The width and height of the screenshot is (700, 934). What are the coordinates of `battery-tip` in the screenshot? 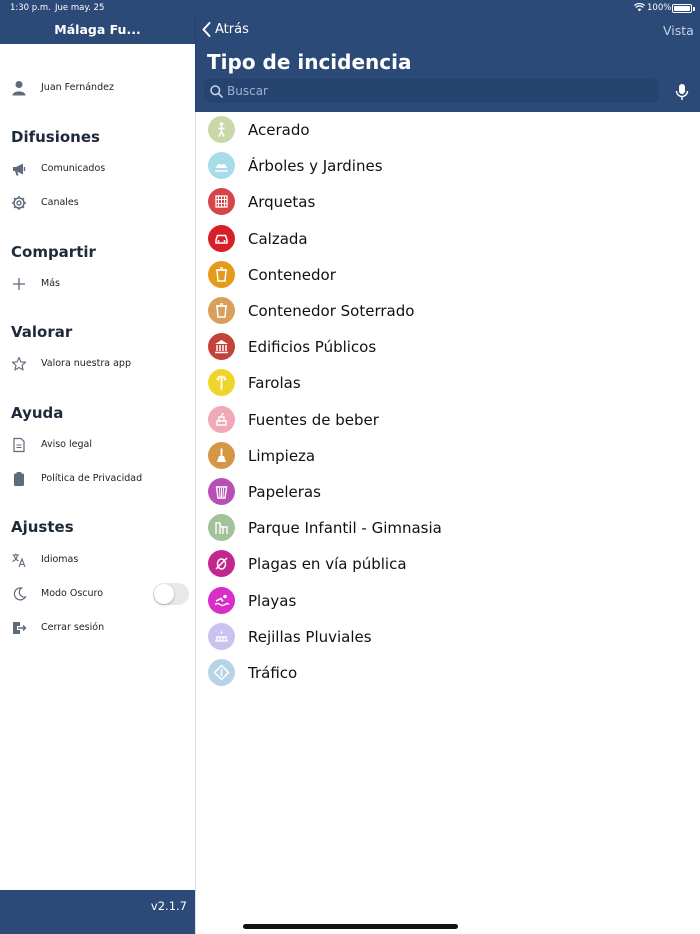 It's located at (694, 9).